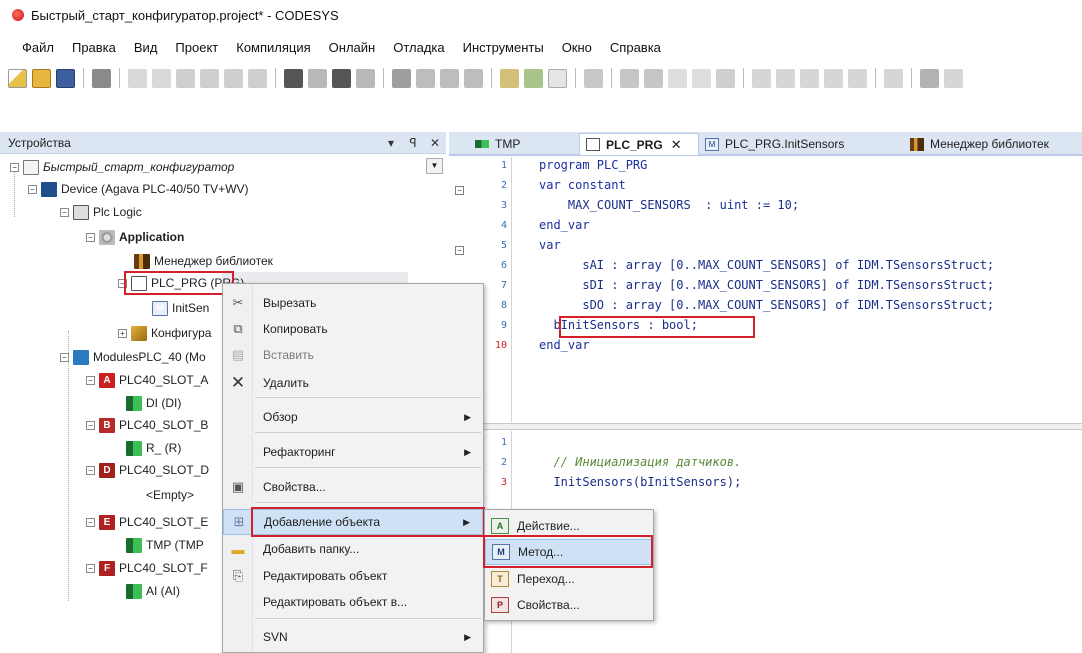 This screenshot has height=653, width=1082. What do you see at coordinates (147, 568) in the screenshot?
I see `tree-node-slot-f: − F PLC40_SLOT_F` at bounding box center [147, 568].